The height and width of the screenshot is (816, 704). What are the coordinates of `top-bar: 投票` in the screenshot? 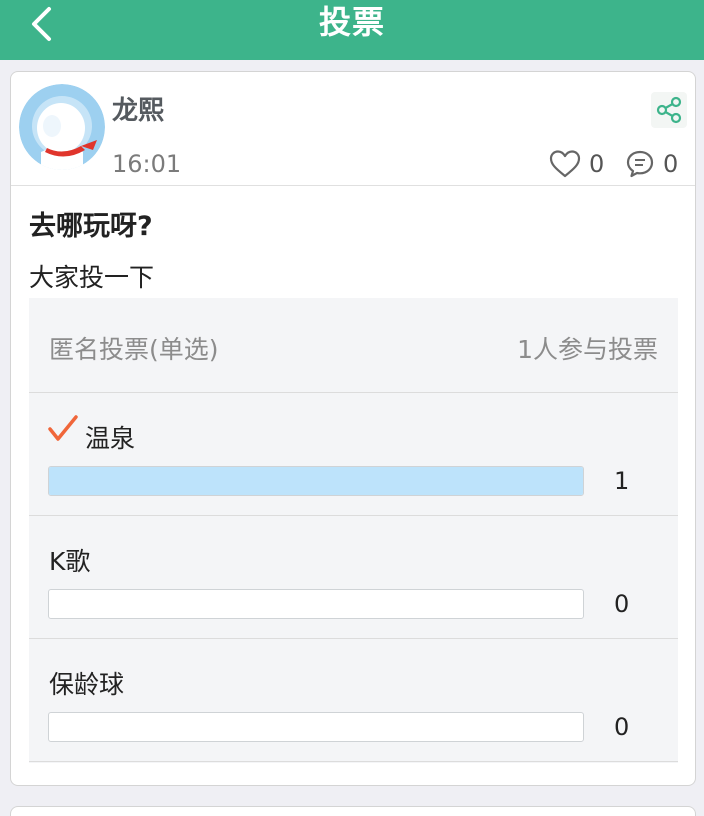 It's located at (352, 30).